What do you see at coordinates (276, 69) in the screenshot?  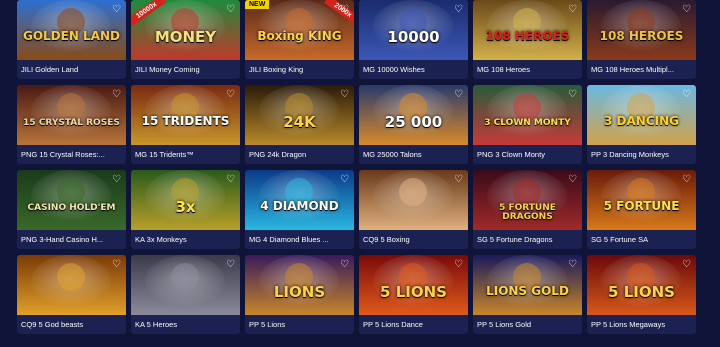 I see `game-caption: JILI Boxing King` at bounding box center [276, 69].